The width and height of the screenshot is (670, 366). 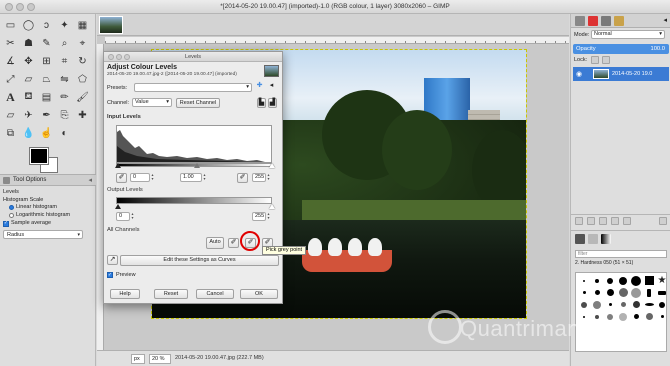 I want to click on opacity-slider: Opacity 100.0, so click(x=621, y=49).